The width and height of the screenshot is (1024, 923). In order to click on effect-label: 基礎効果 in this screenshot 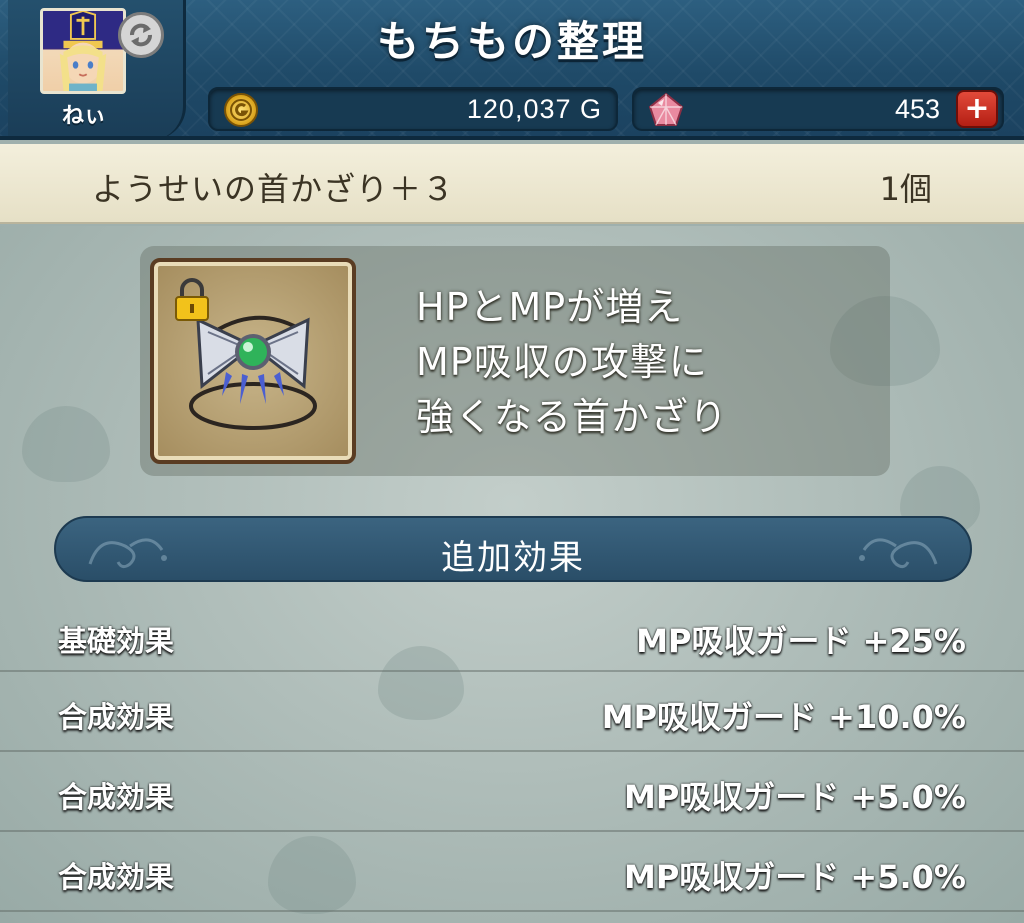, I will do `click(116, 641)`.